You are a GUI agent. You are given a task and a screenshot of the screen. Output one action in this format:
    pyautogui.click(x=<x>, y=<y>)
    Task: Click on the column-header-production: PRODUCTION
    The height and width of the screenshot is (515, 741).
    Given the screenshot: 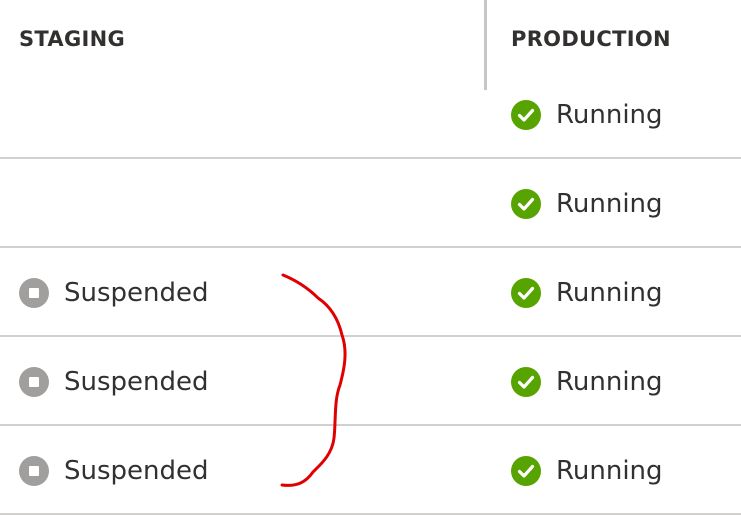 What is the action you would take?
    pyautogui.click(x=591, y=39)
    